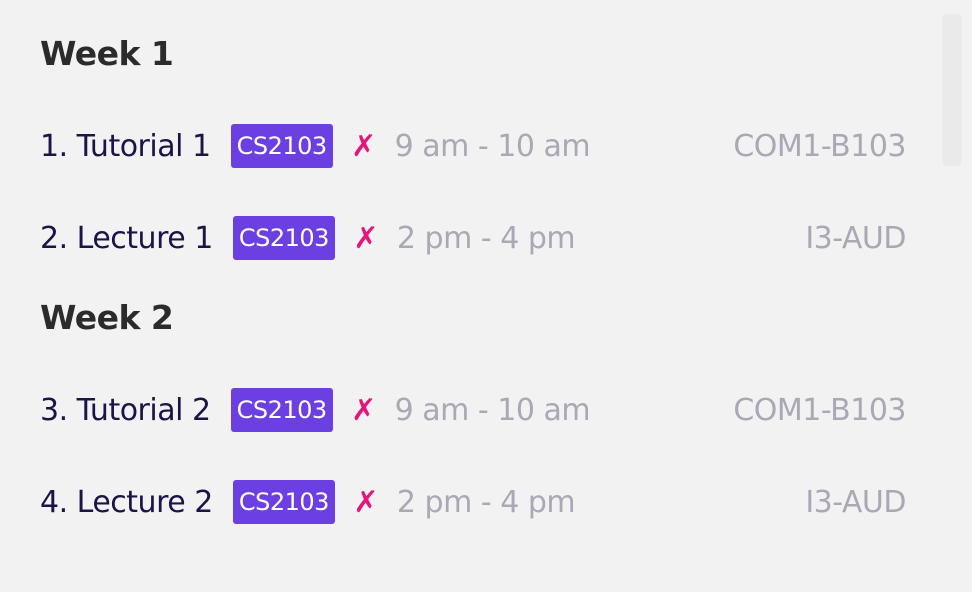 This screenshot has width=972, height=592. I want to click on lesson-title: 1. Tutorial 1, so click(125, 146).